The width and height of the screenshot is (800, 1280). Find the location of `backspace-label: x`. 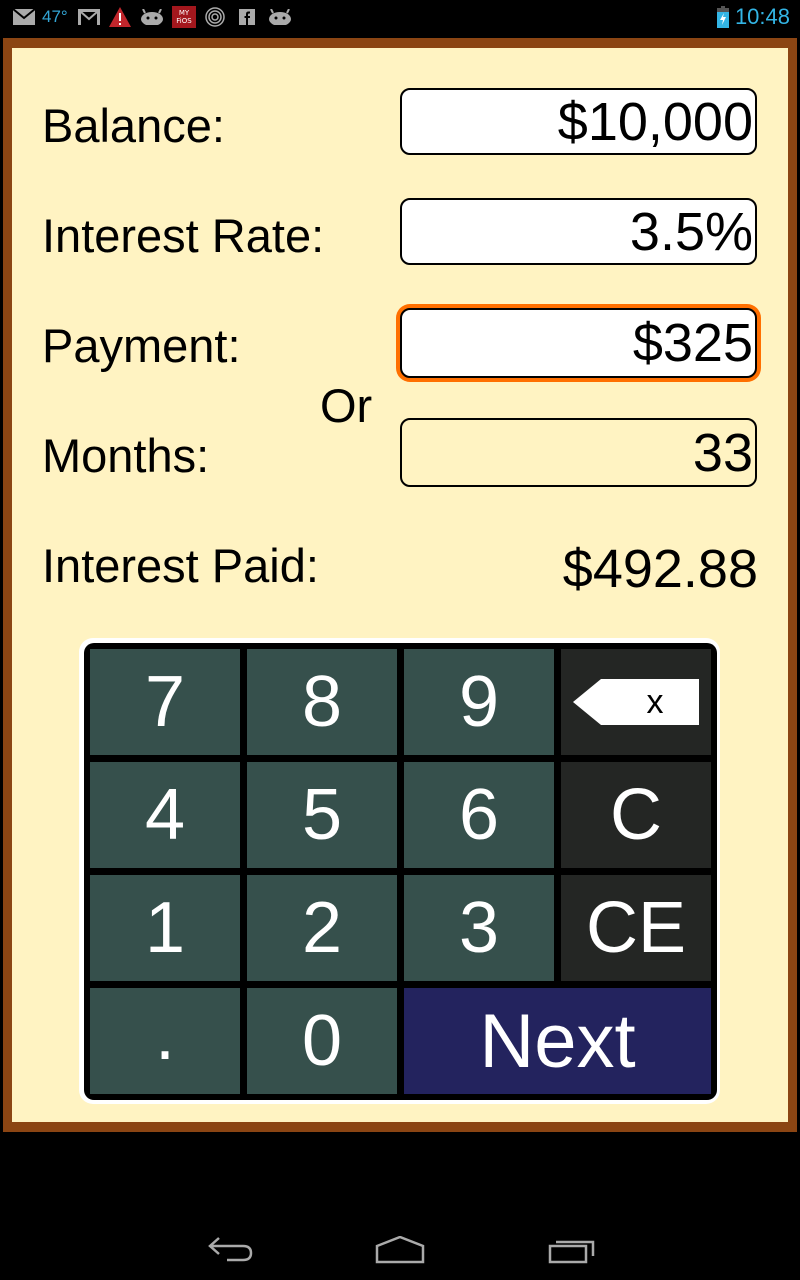

backspace-label: x is located at coordinates (655, 702).